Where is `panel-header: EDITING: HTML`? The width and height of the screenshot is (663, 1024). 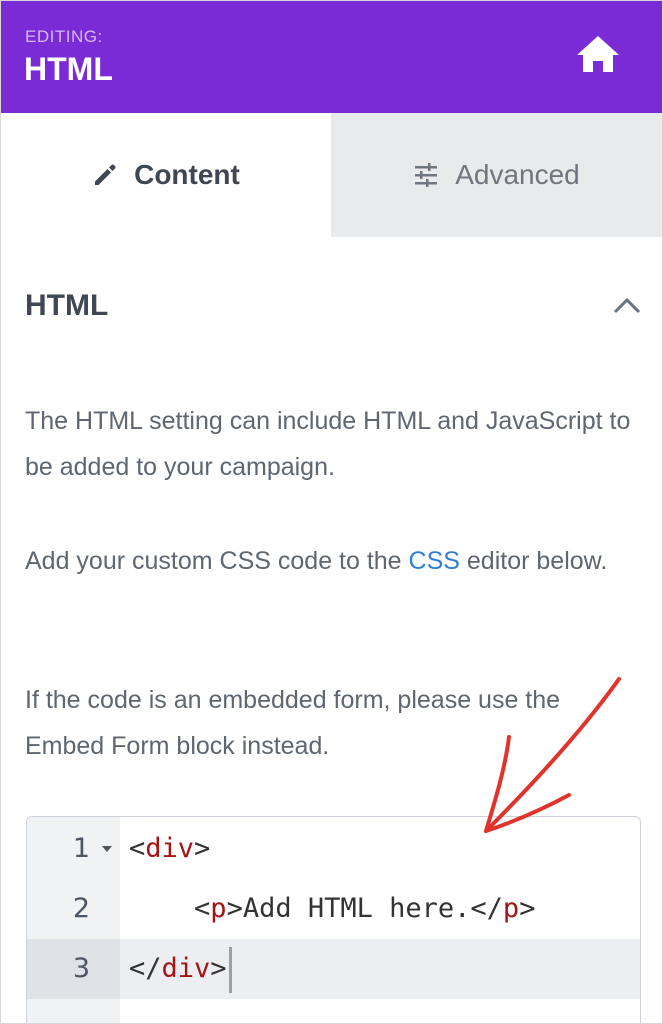
panel-header: EDITING: HTML is located at coordinates (331, 57).